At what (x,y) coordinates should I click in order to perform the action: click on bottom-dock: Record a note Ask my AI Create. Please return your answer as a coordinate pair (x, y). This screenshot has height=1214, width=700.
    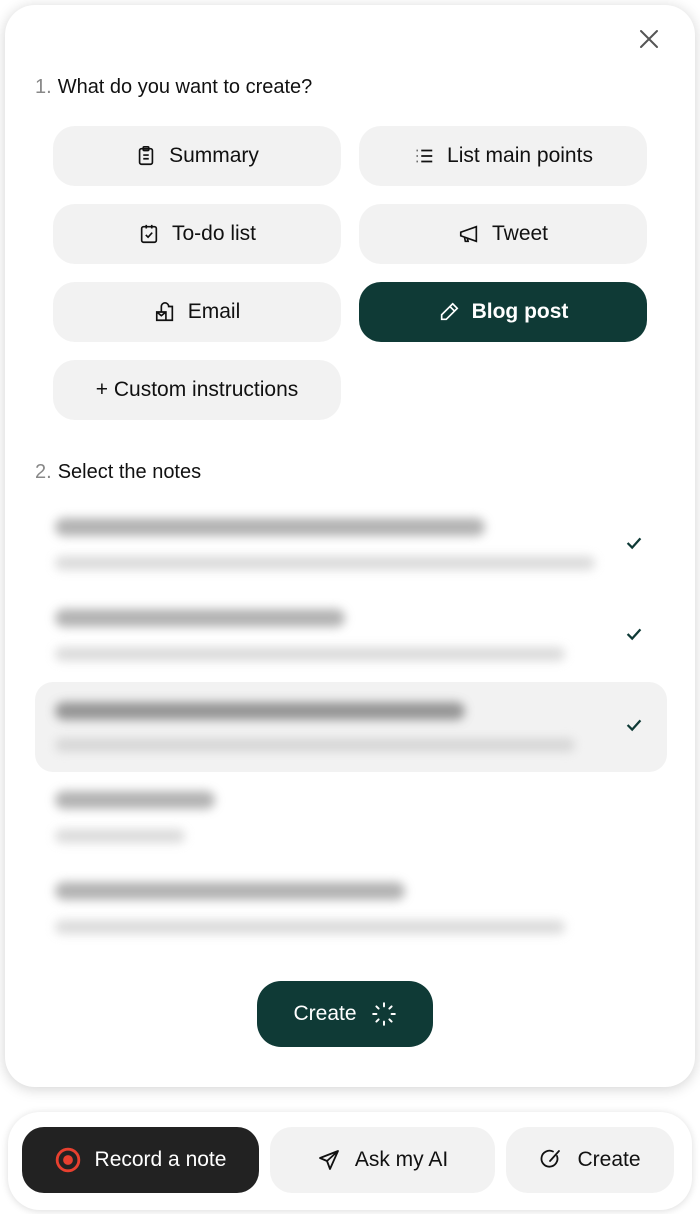
    Looking at the image, I should click on (350, 1161).